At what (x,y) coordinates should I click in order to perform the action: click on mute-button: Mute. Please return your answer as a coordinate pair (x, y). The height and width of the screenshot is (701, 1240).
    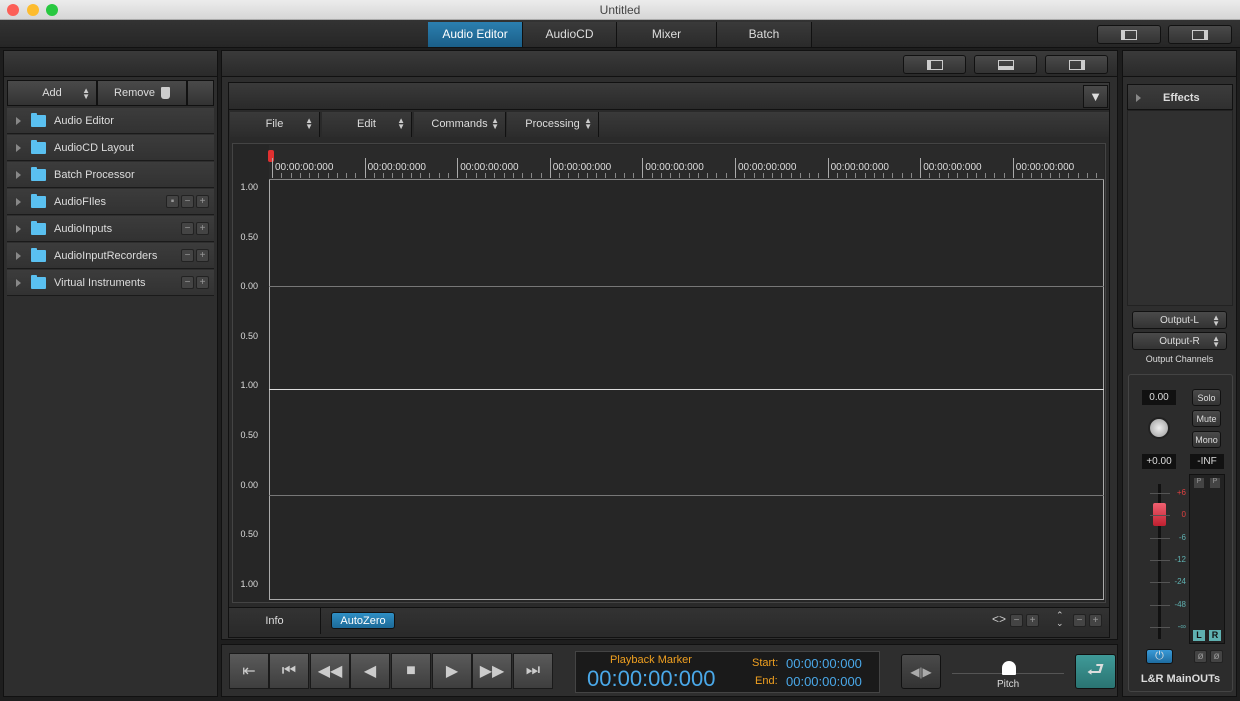
    Looking at the image, I should click on (1206, 418).